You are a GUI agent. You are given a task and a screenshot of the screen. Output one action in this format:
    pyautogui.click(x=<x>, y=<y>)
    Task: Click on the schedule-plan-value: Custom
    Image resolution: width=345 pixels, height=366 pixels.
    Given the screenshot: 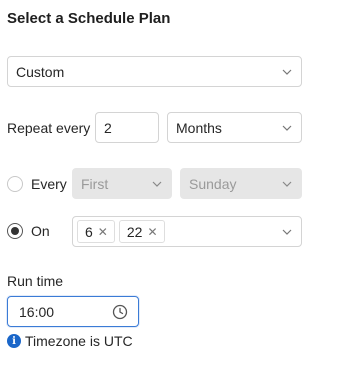 What is the action you would take?
    pyautogui.click(x=40, y=71)
    